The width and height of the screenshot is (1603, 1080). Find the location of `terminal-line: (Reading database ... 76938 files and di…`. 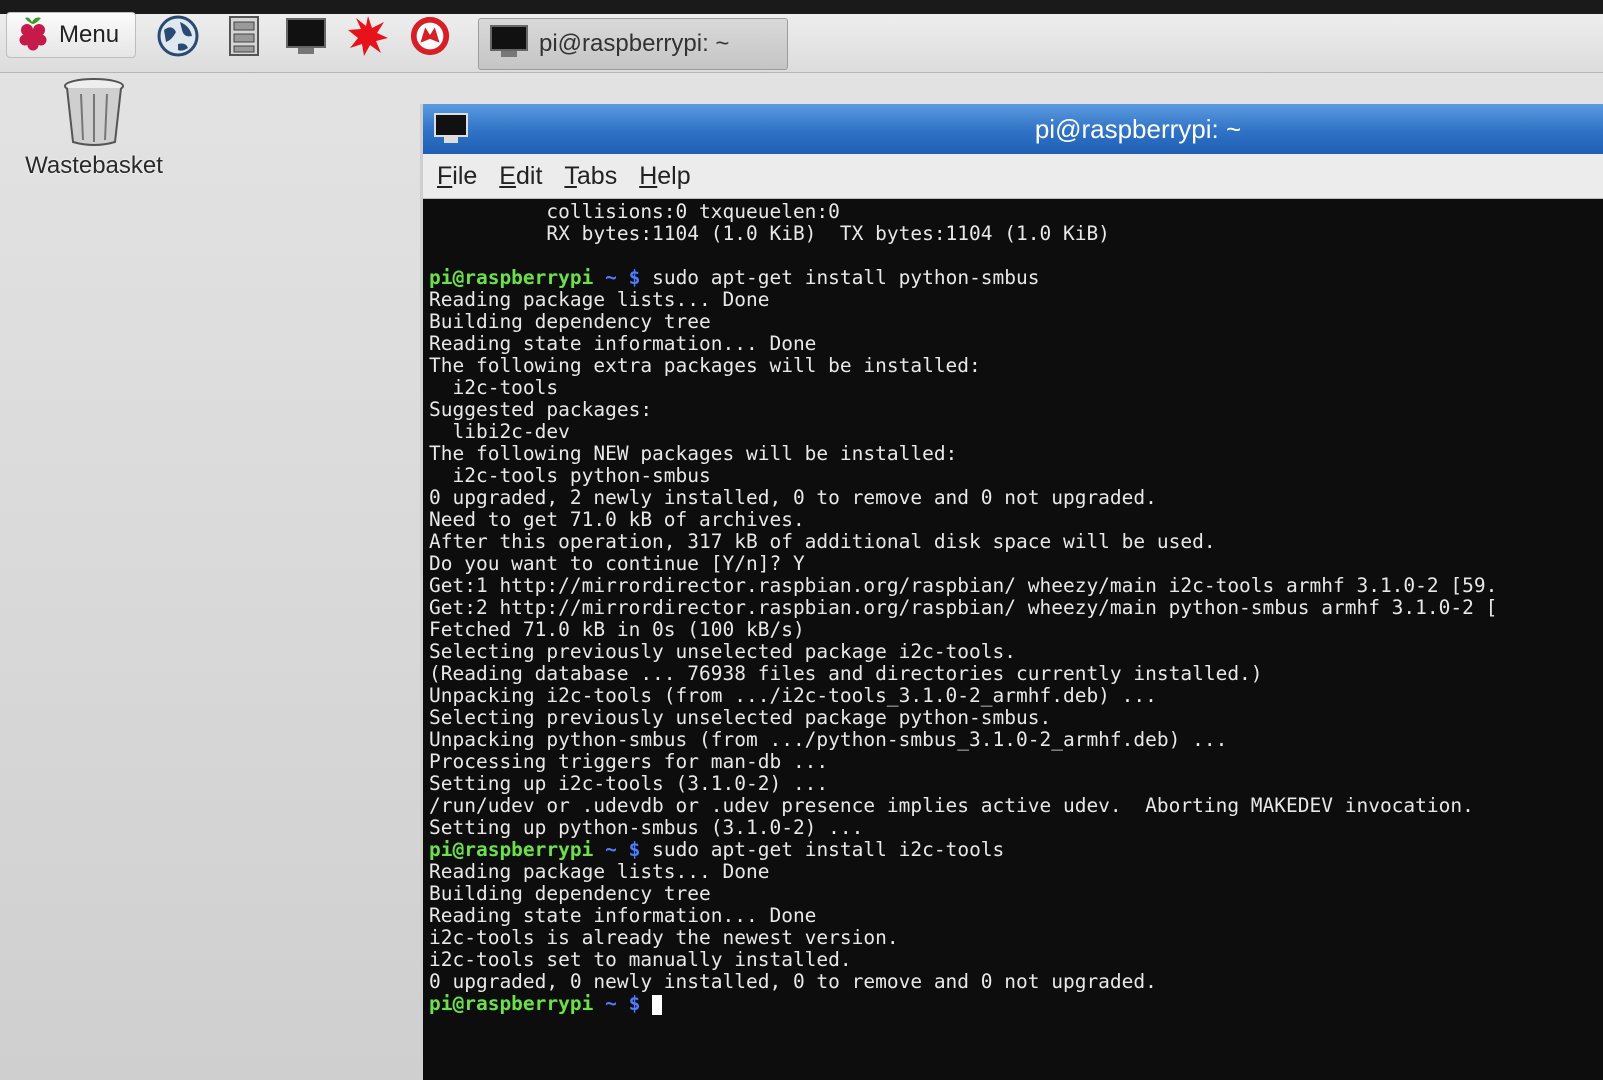

terminal-line: (Reading database ... 76938 files and di… is located at coordinates (1016, 674).